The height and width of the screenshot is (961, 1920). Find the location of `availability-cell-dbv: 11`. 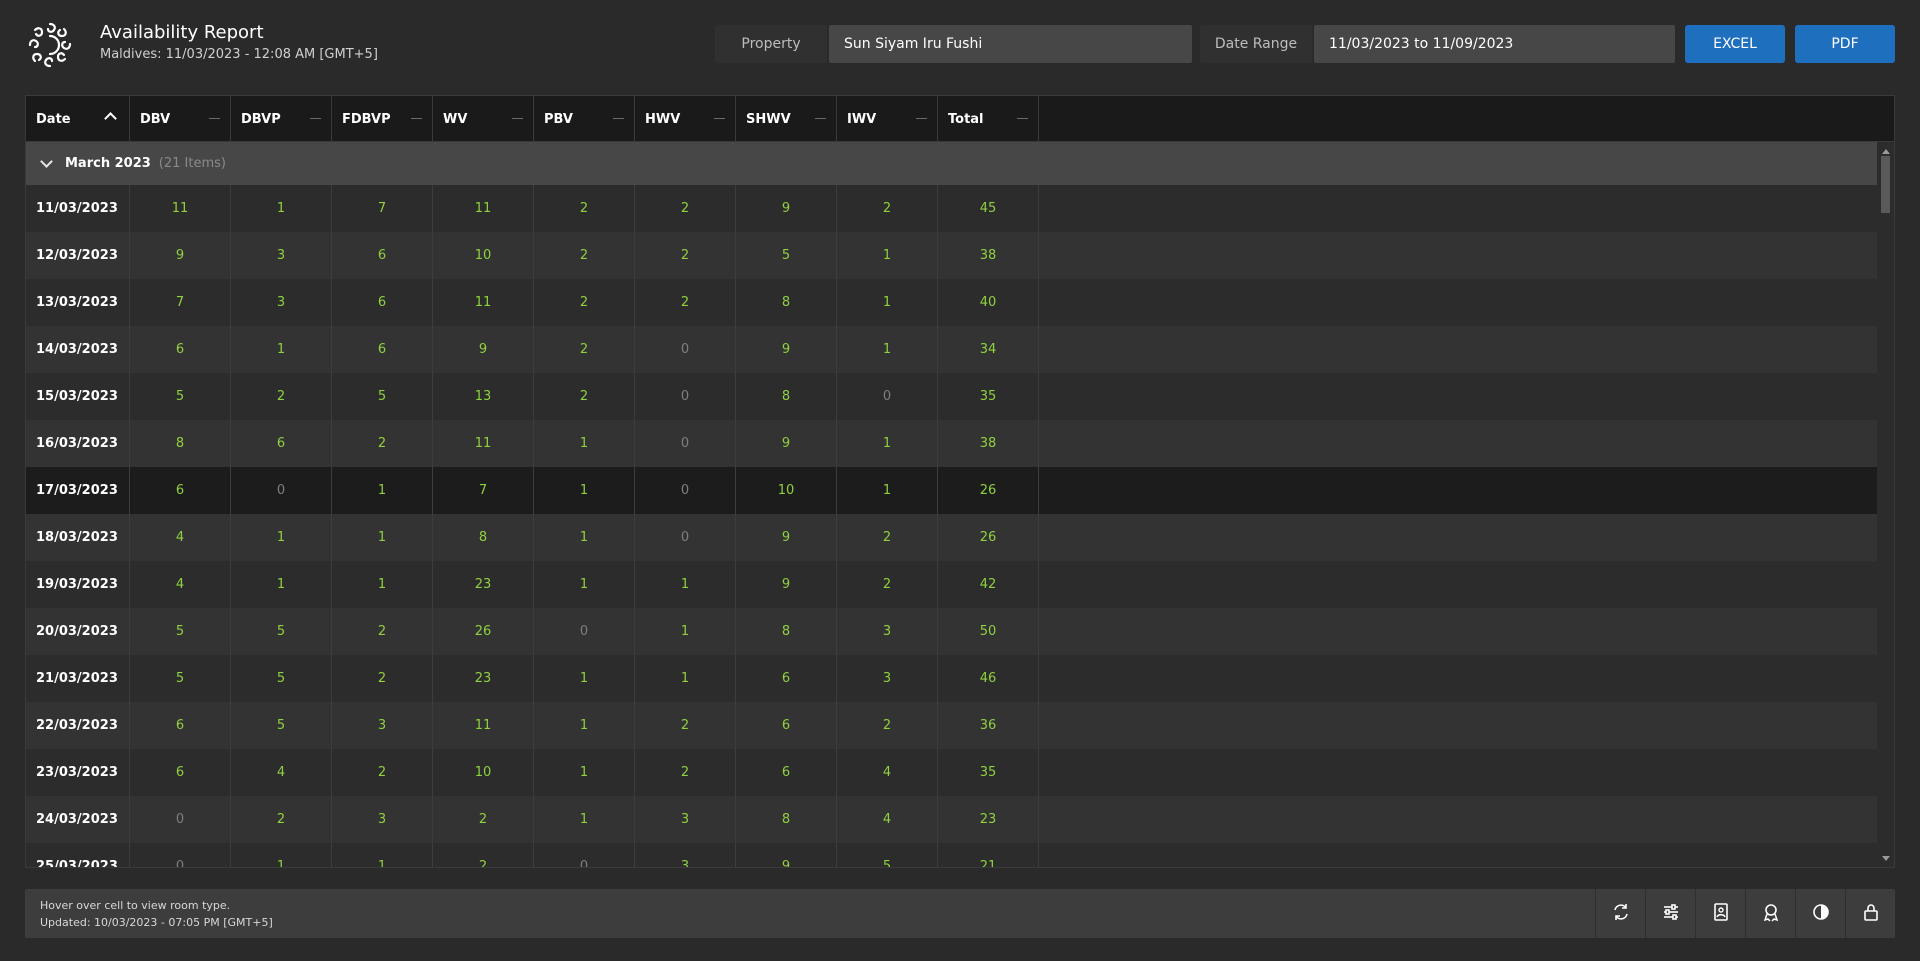

availability-cell-dbv: 11 is located at coordinates (180, 208).